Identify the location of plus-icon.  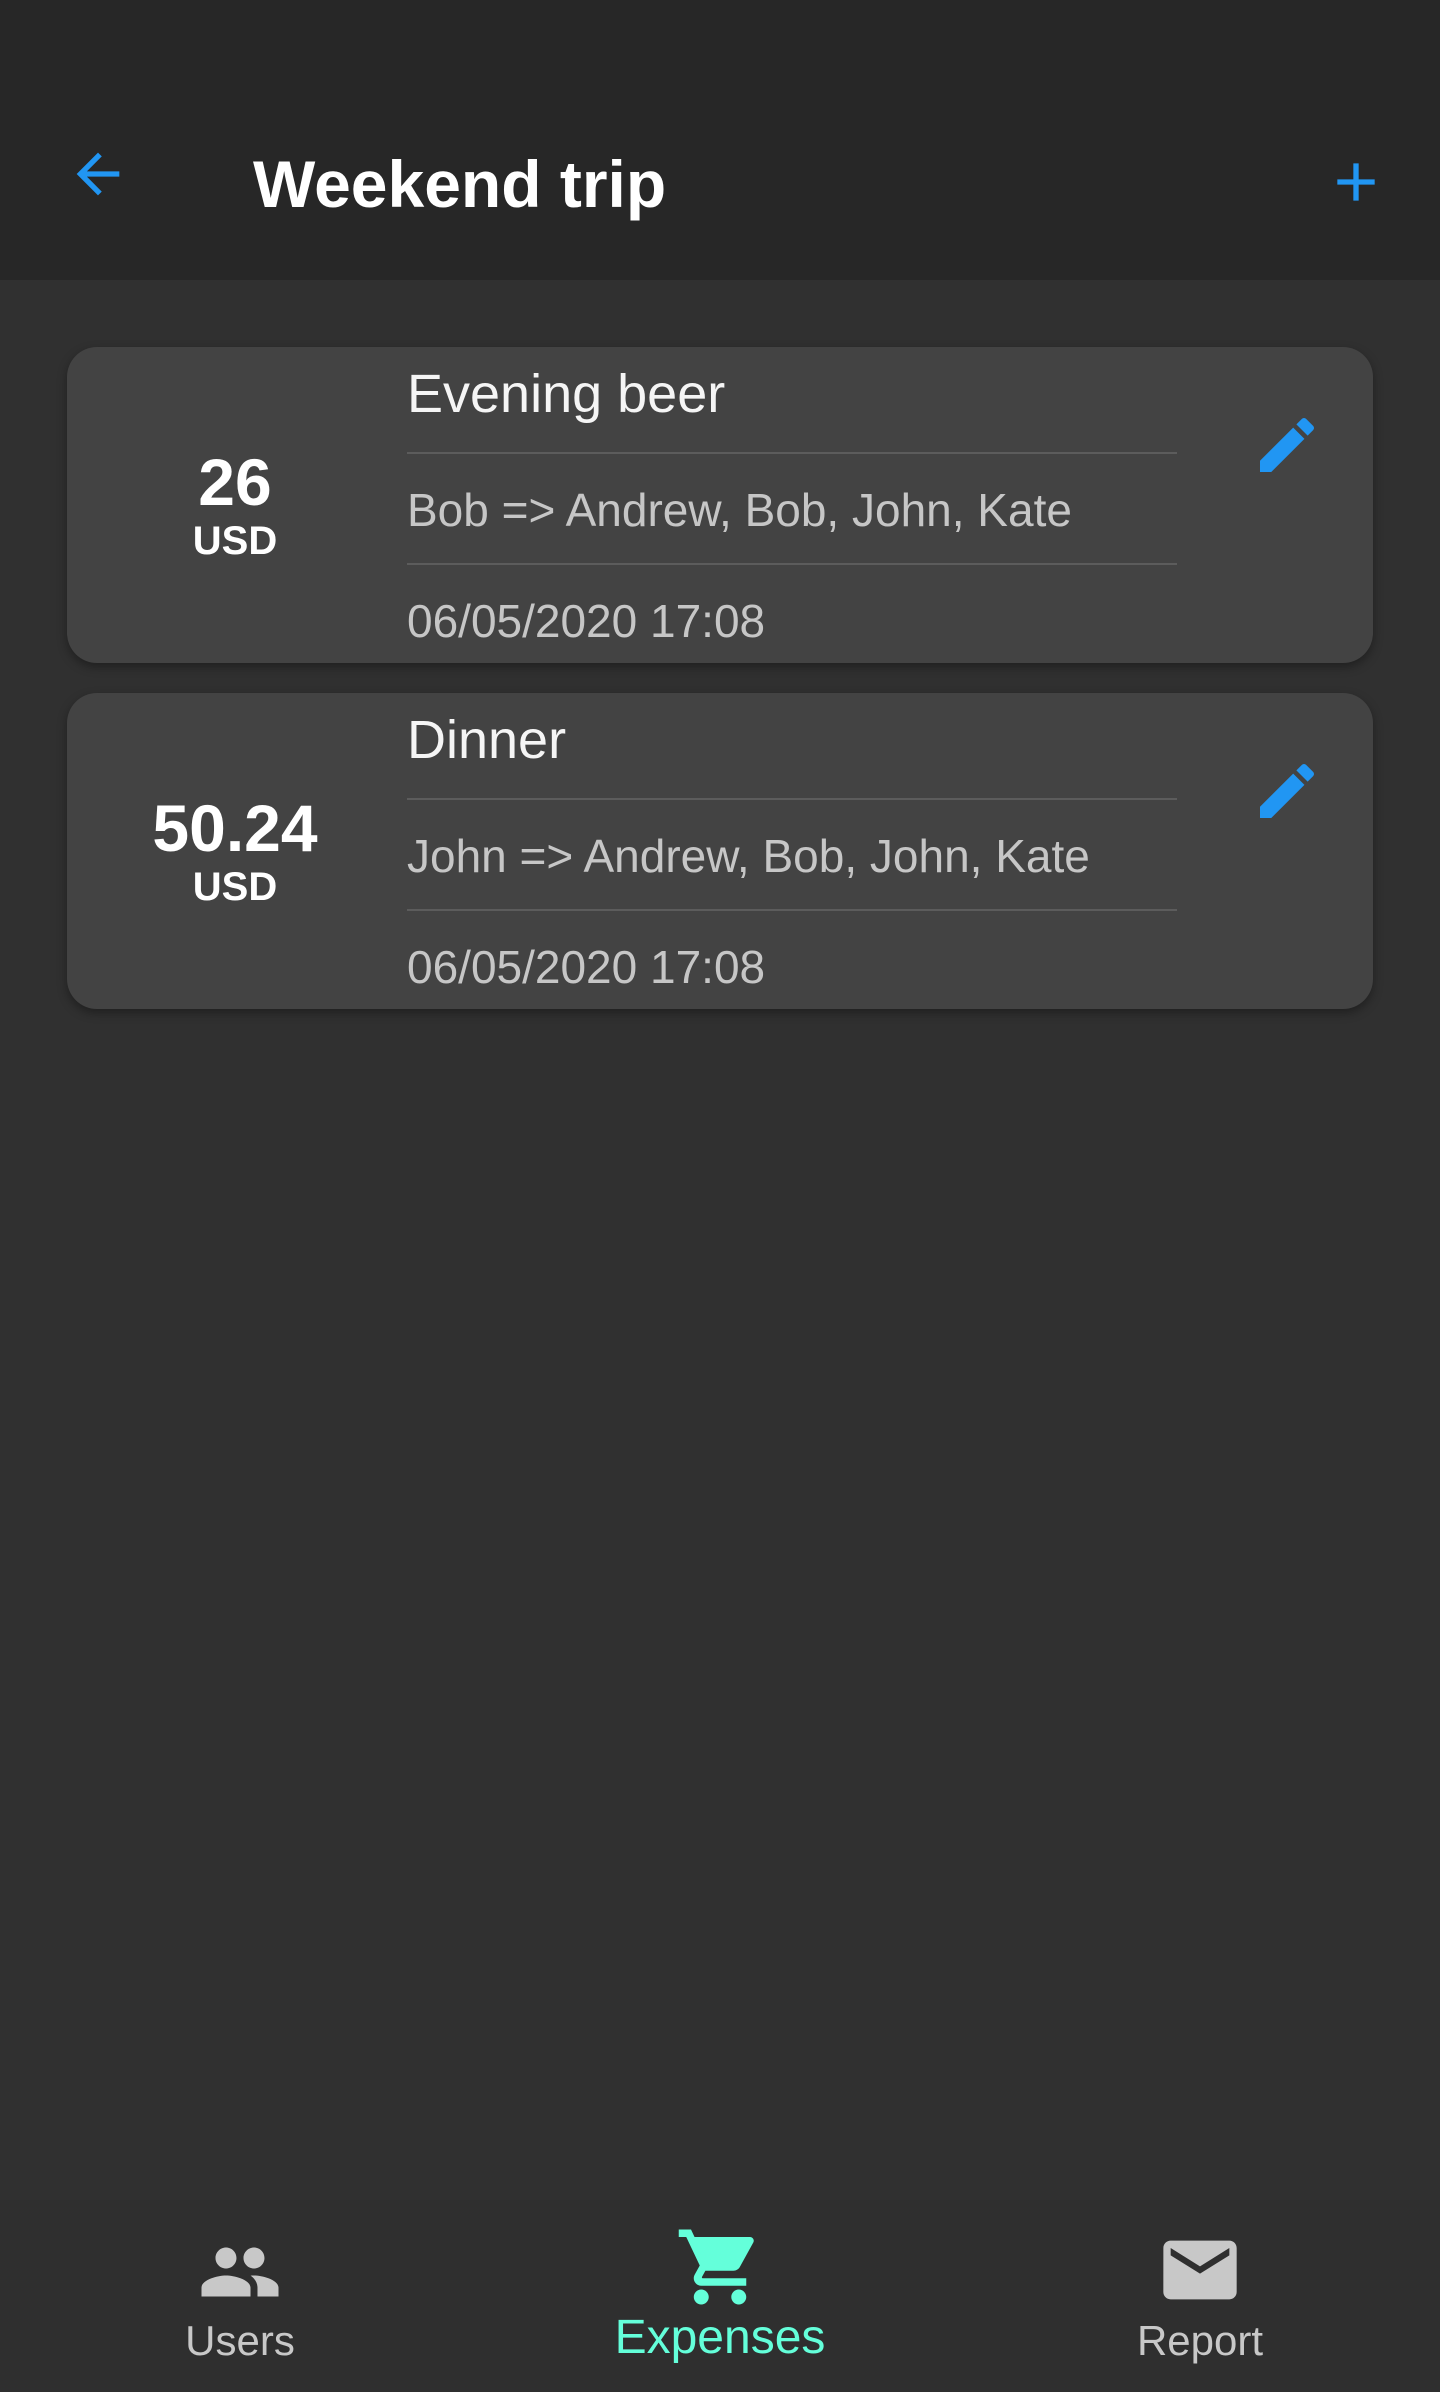
(1356, 182).